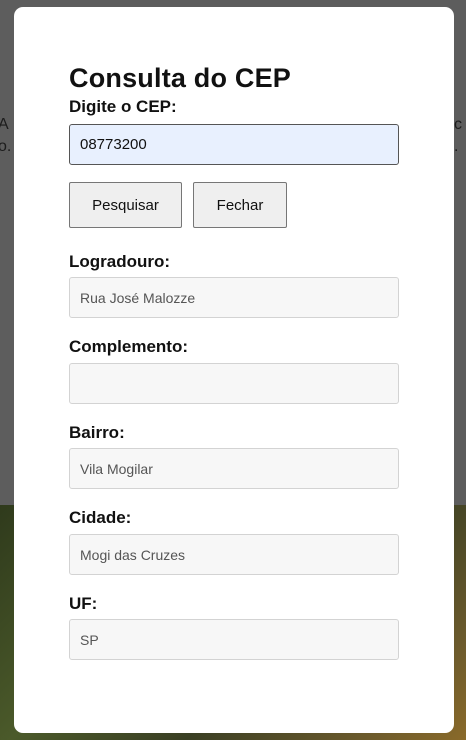 The height and width of the screenshot is (740, 466). Describe the element at coordinates (128, 346) in the screenshot. I see `complemento-label: Complemento:` at that location.